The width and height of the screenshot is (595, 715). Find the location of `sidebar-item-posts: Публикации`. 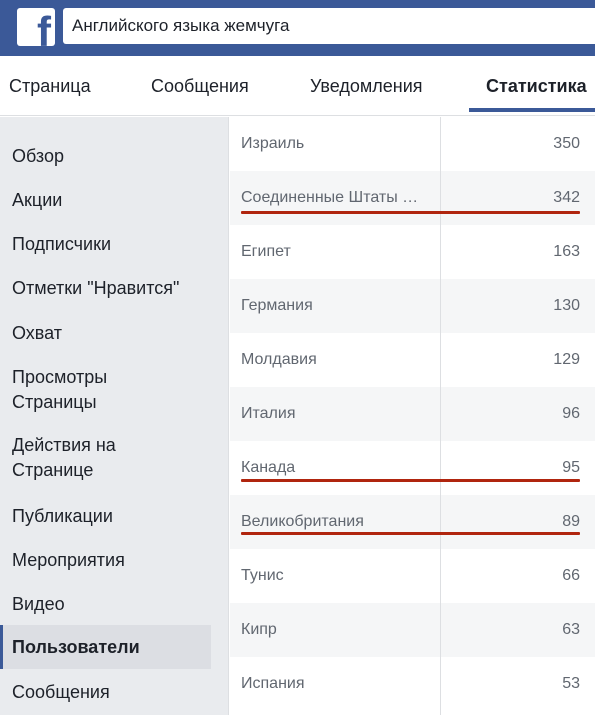

sidebar-item-posts: Публикации is located at coordinates (105, 516).